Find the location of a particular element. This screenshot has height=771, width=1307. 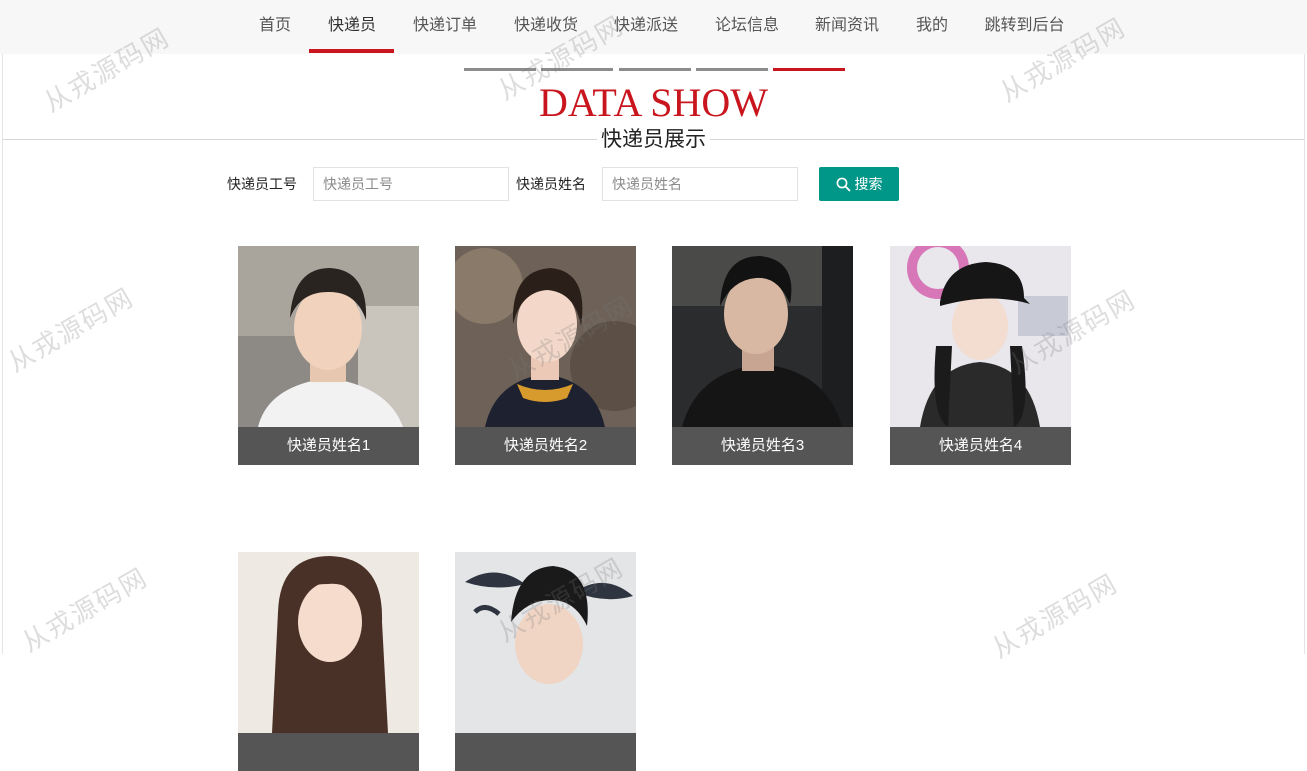

nav-home: 首页 is located at coordinates (275, 27).